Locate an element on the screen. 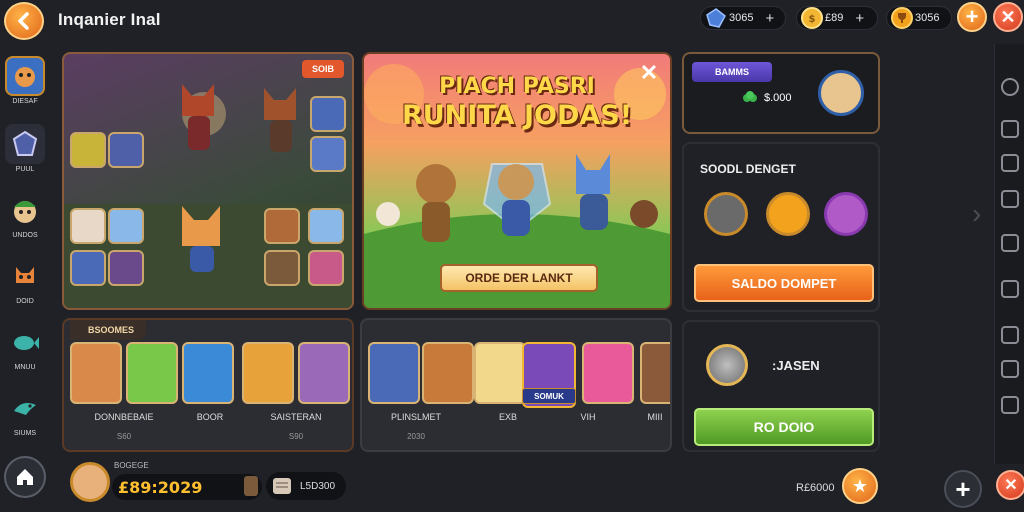  map-icon is located at coordinates (1010, 289).